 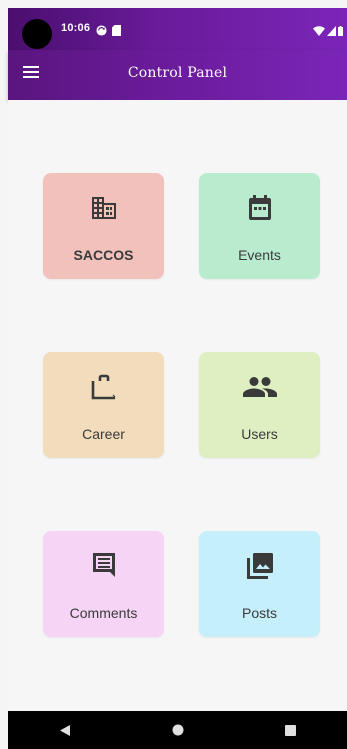 What do you see at coordinates (331, 32) in the screenshot?
I see `signal-icon` at bounding box center [331, 32].